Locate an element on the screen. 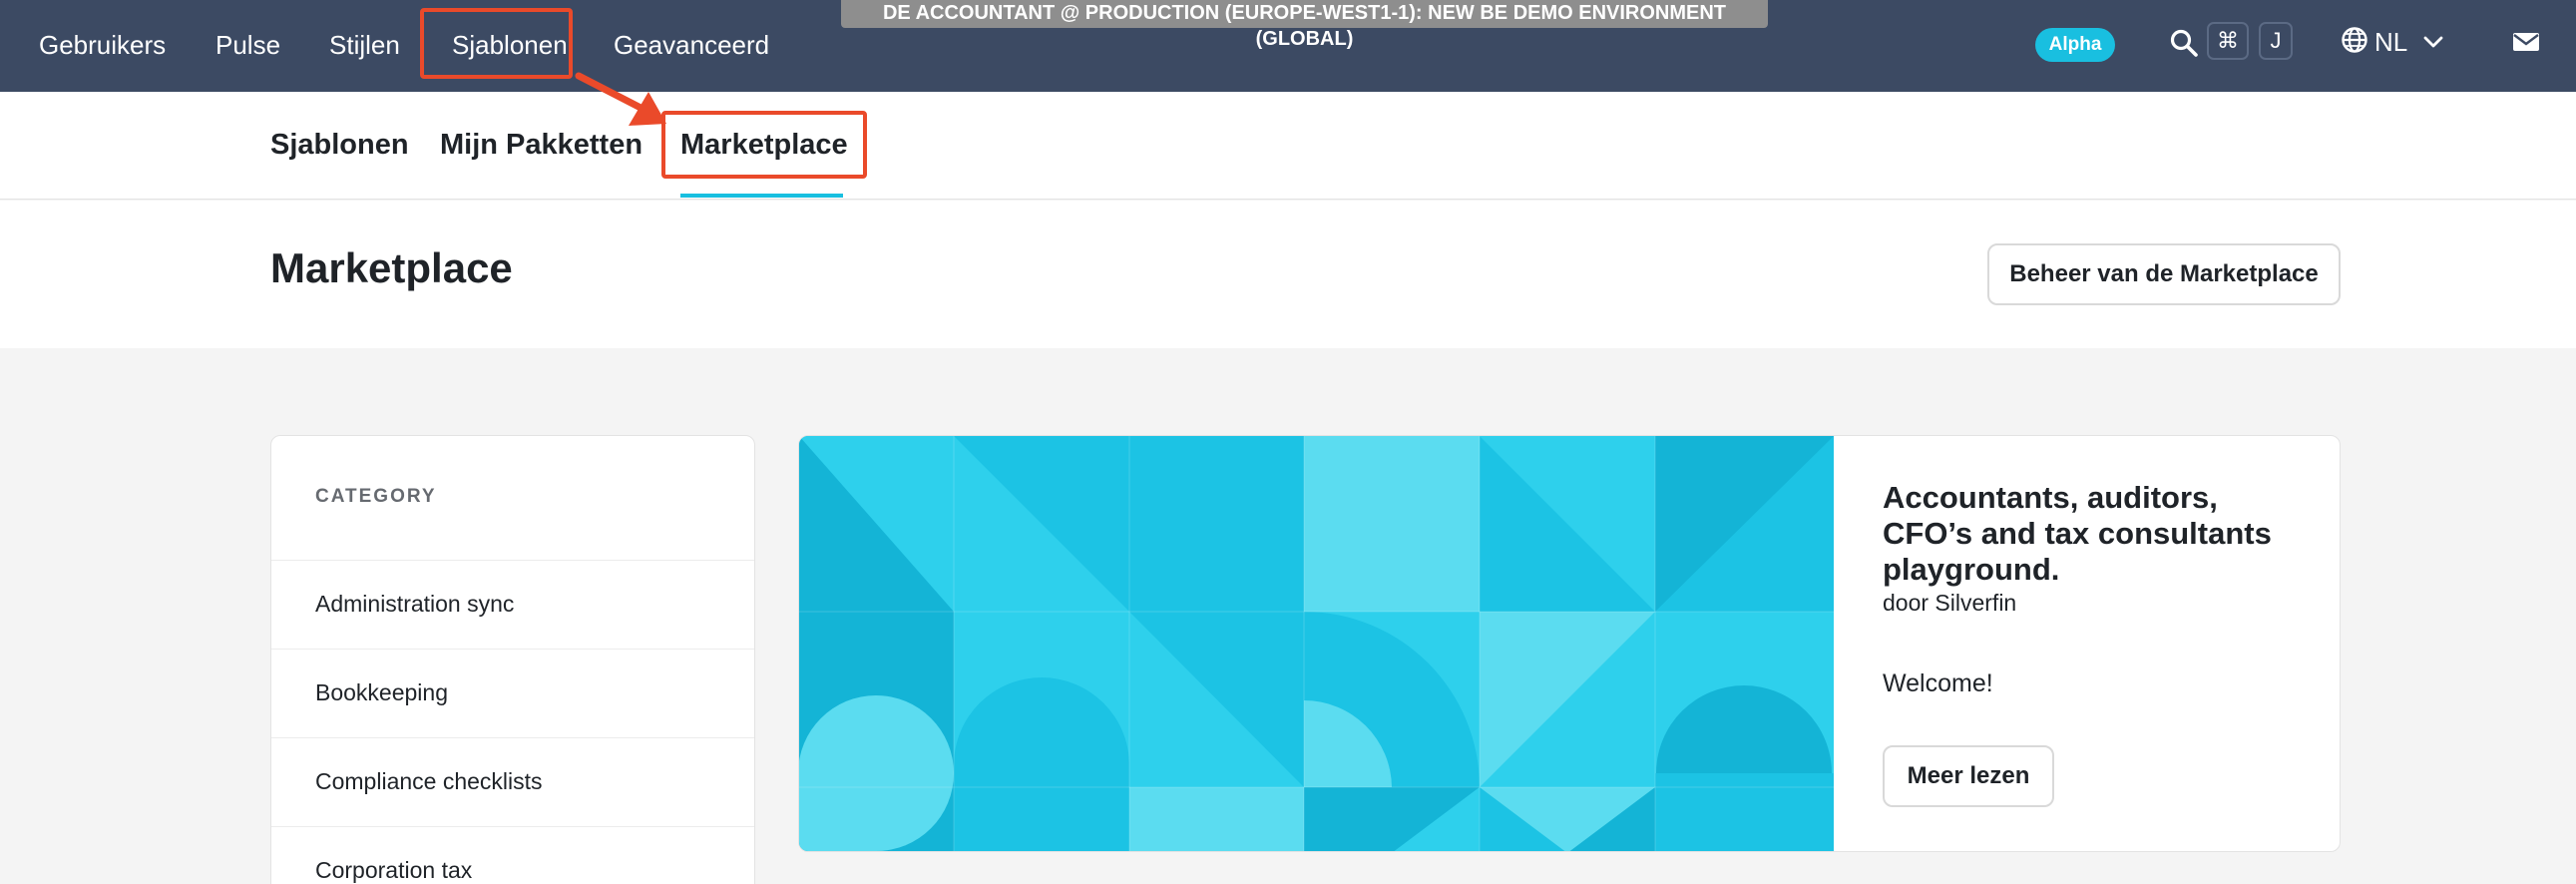 This screenshot has width=2576, height=884. highlight-box-marketplace is located at coordinates (764, 145).